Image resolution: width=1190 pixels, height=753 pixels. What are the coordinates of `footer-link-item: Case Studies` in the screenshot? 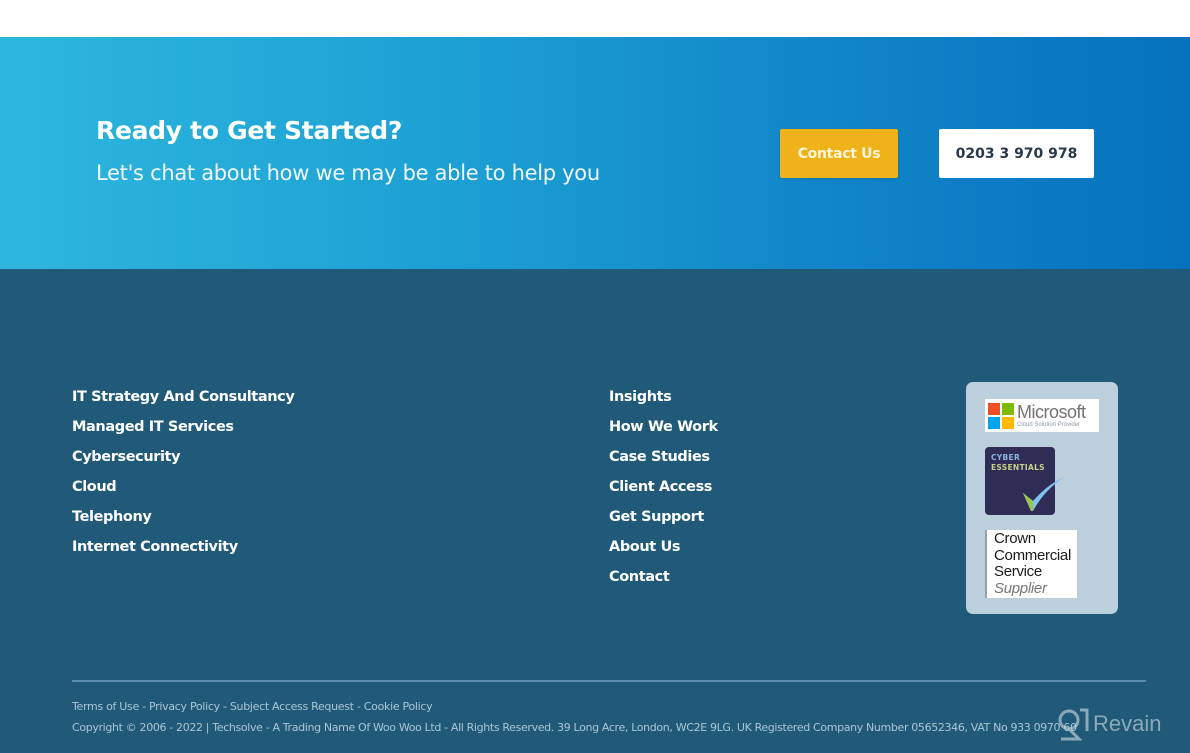 It's located at (663, 460).